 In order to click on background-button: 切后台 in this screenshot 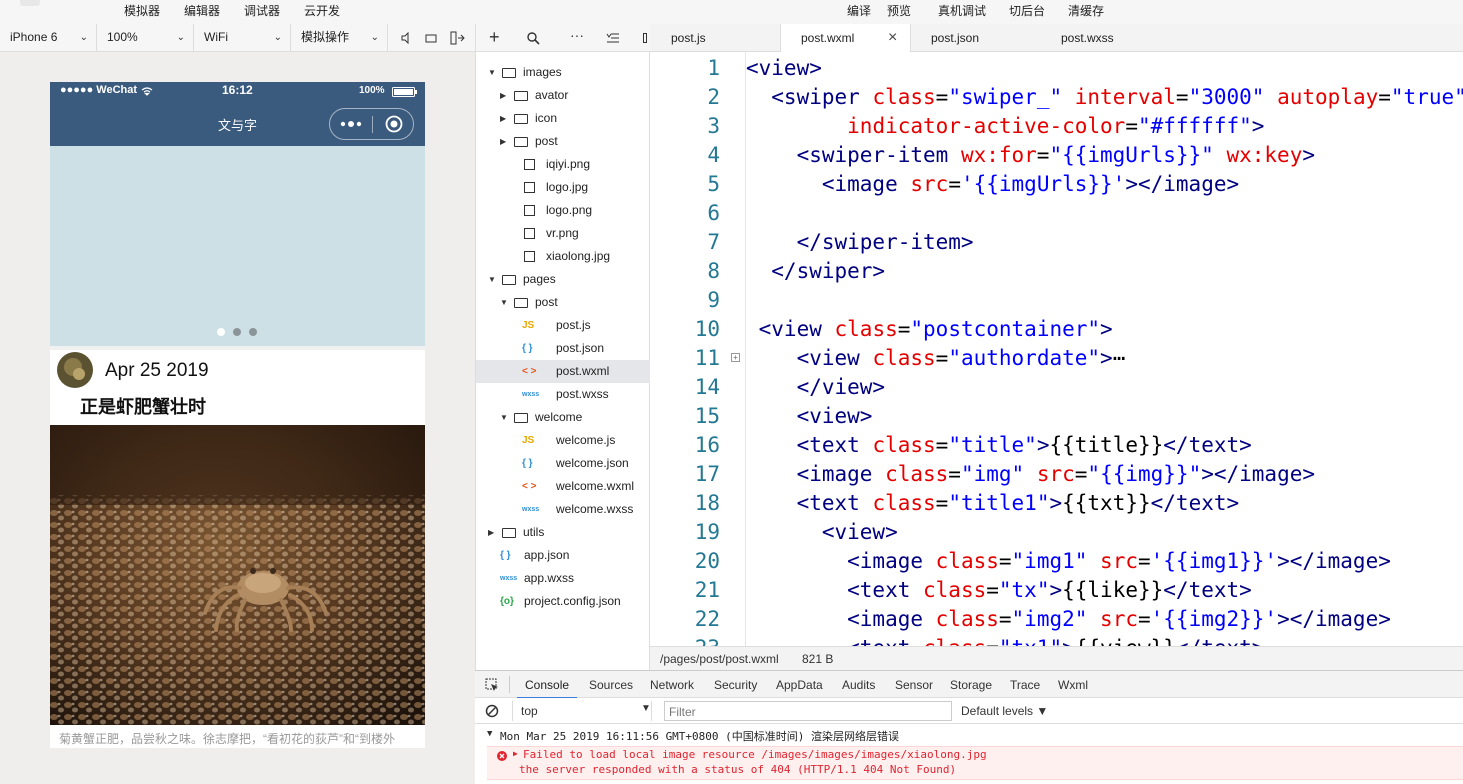, I will do `click(1027, 10)`.